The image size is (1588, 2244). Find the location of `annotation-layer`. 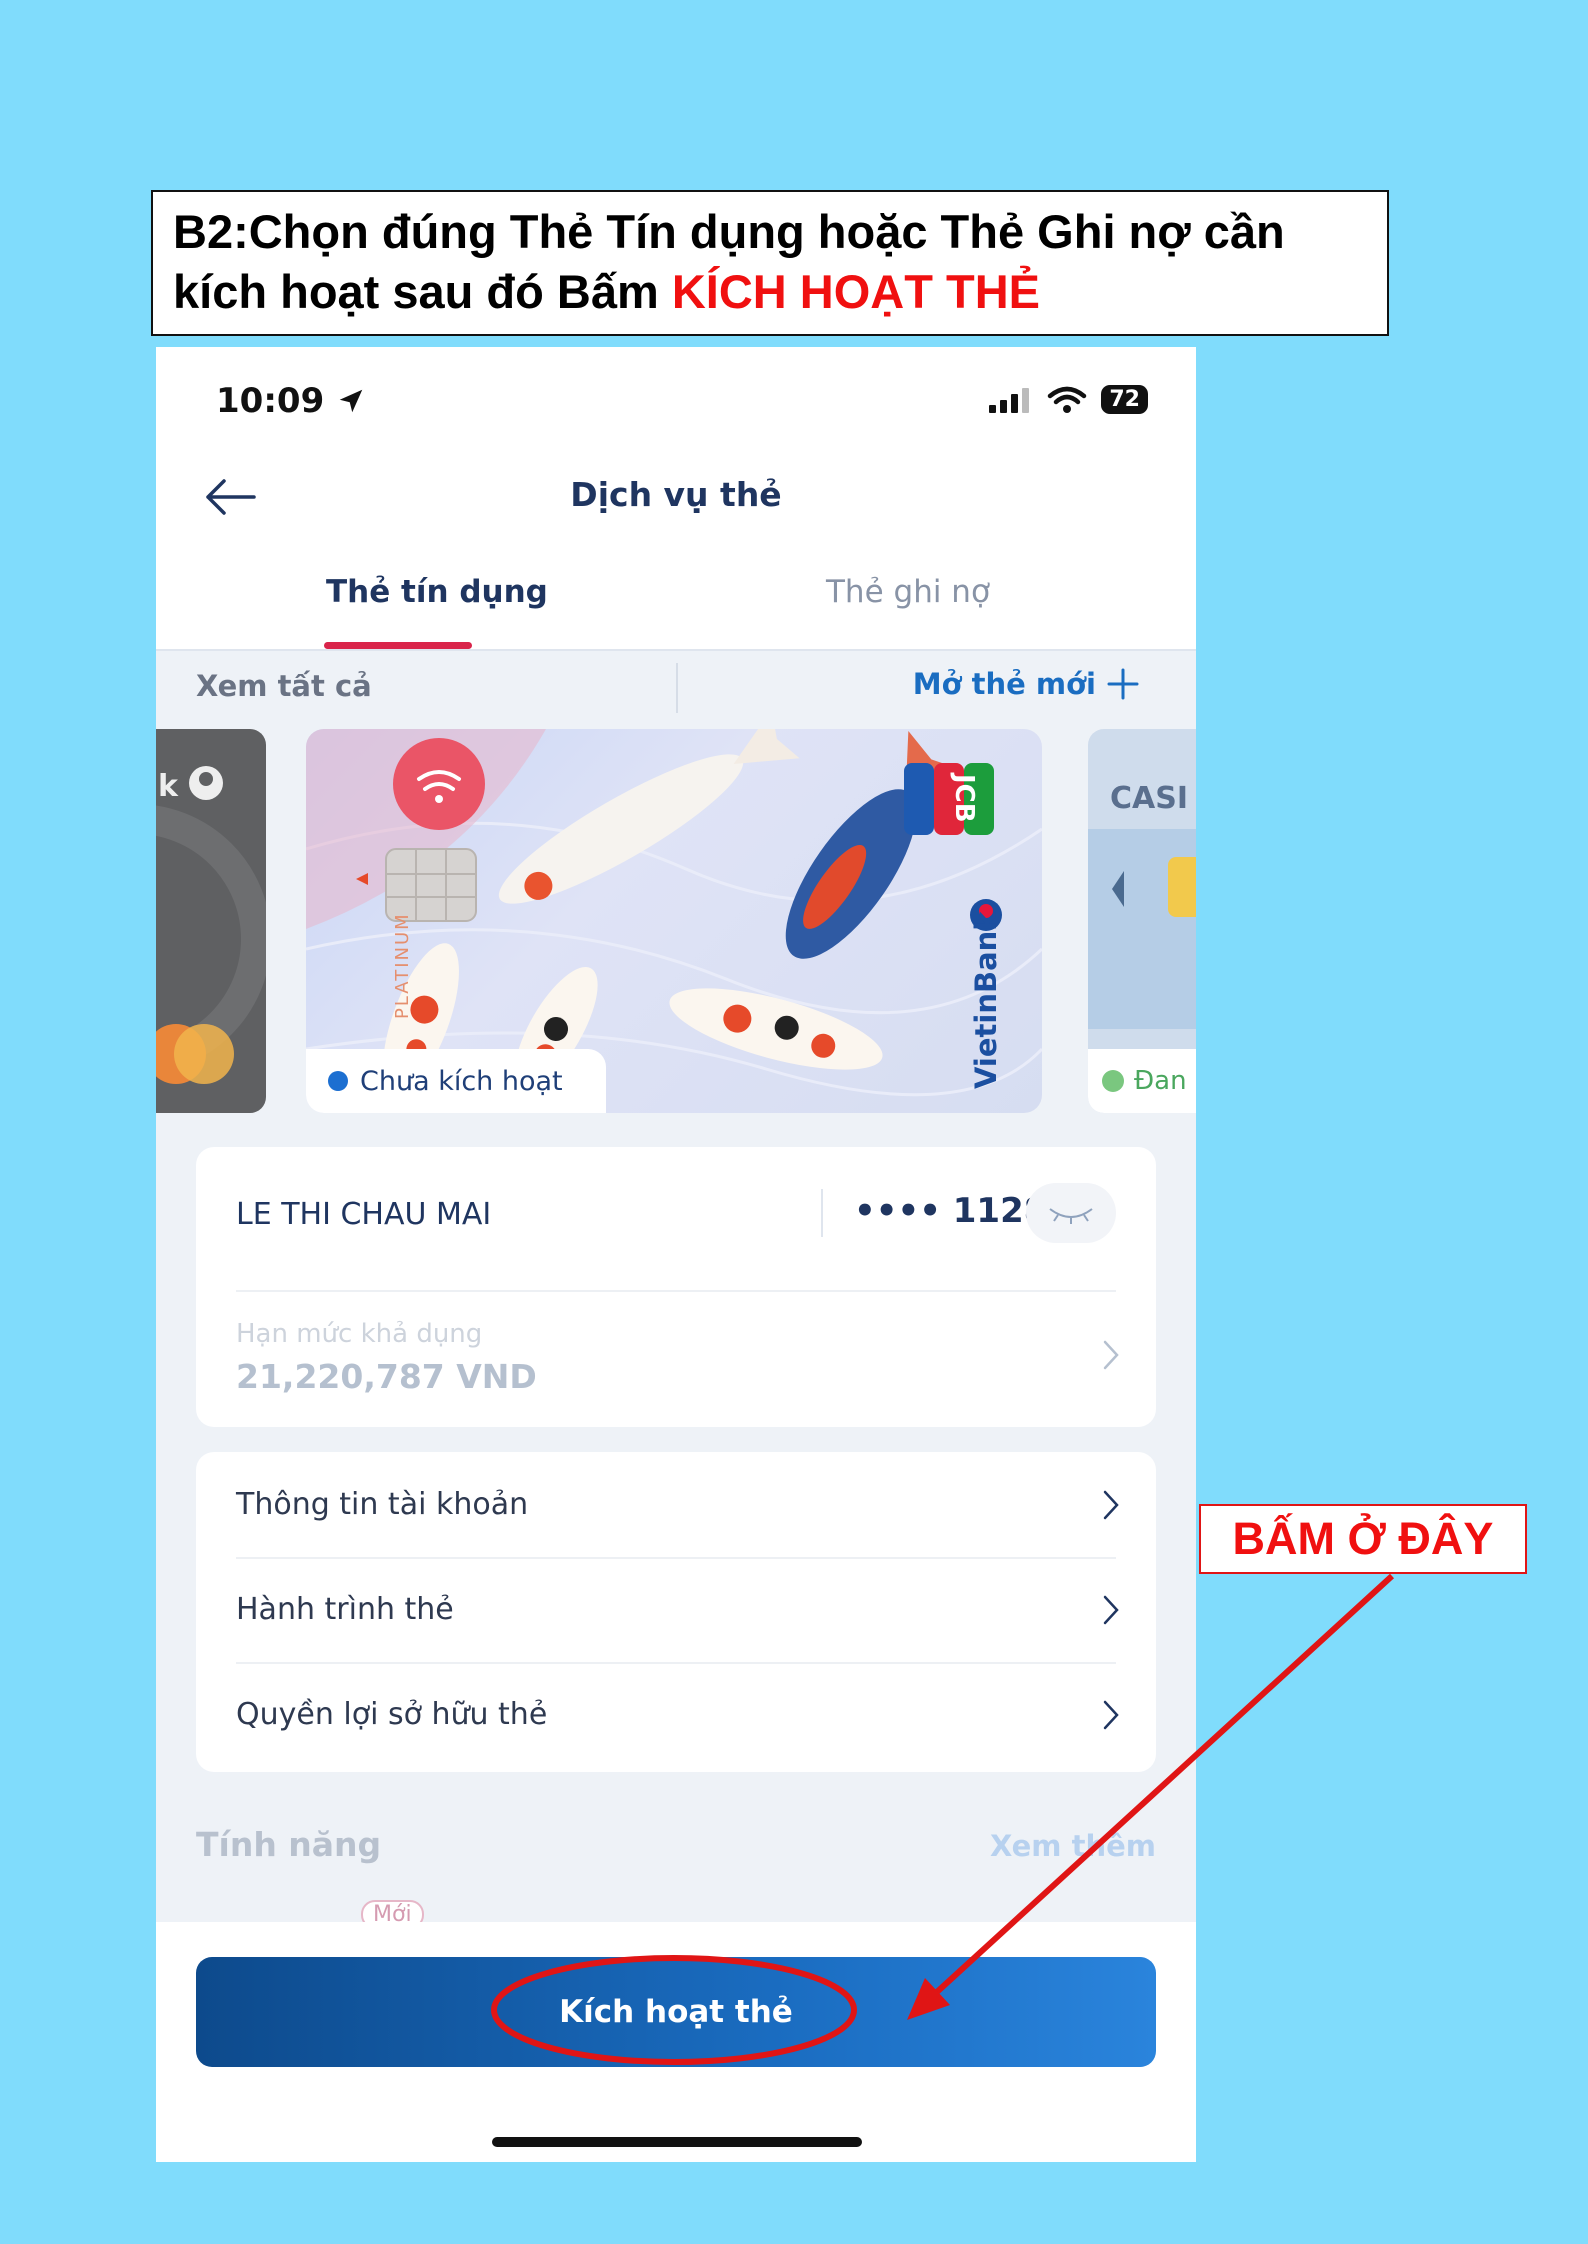

annotation-layer is located at coordinates (943, 1819).